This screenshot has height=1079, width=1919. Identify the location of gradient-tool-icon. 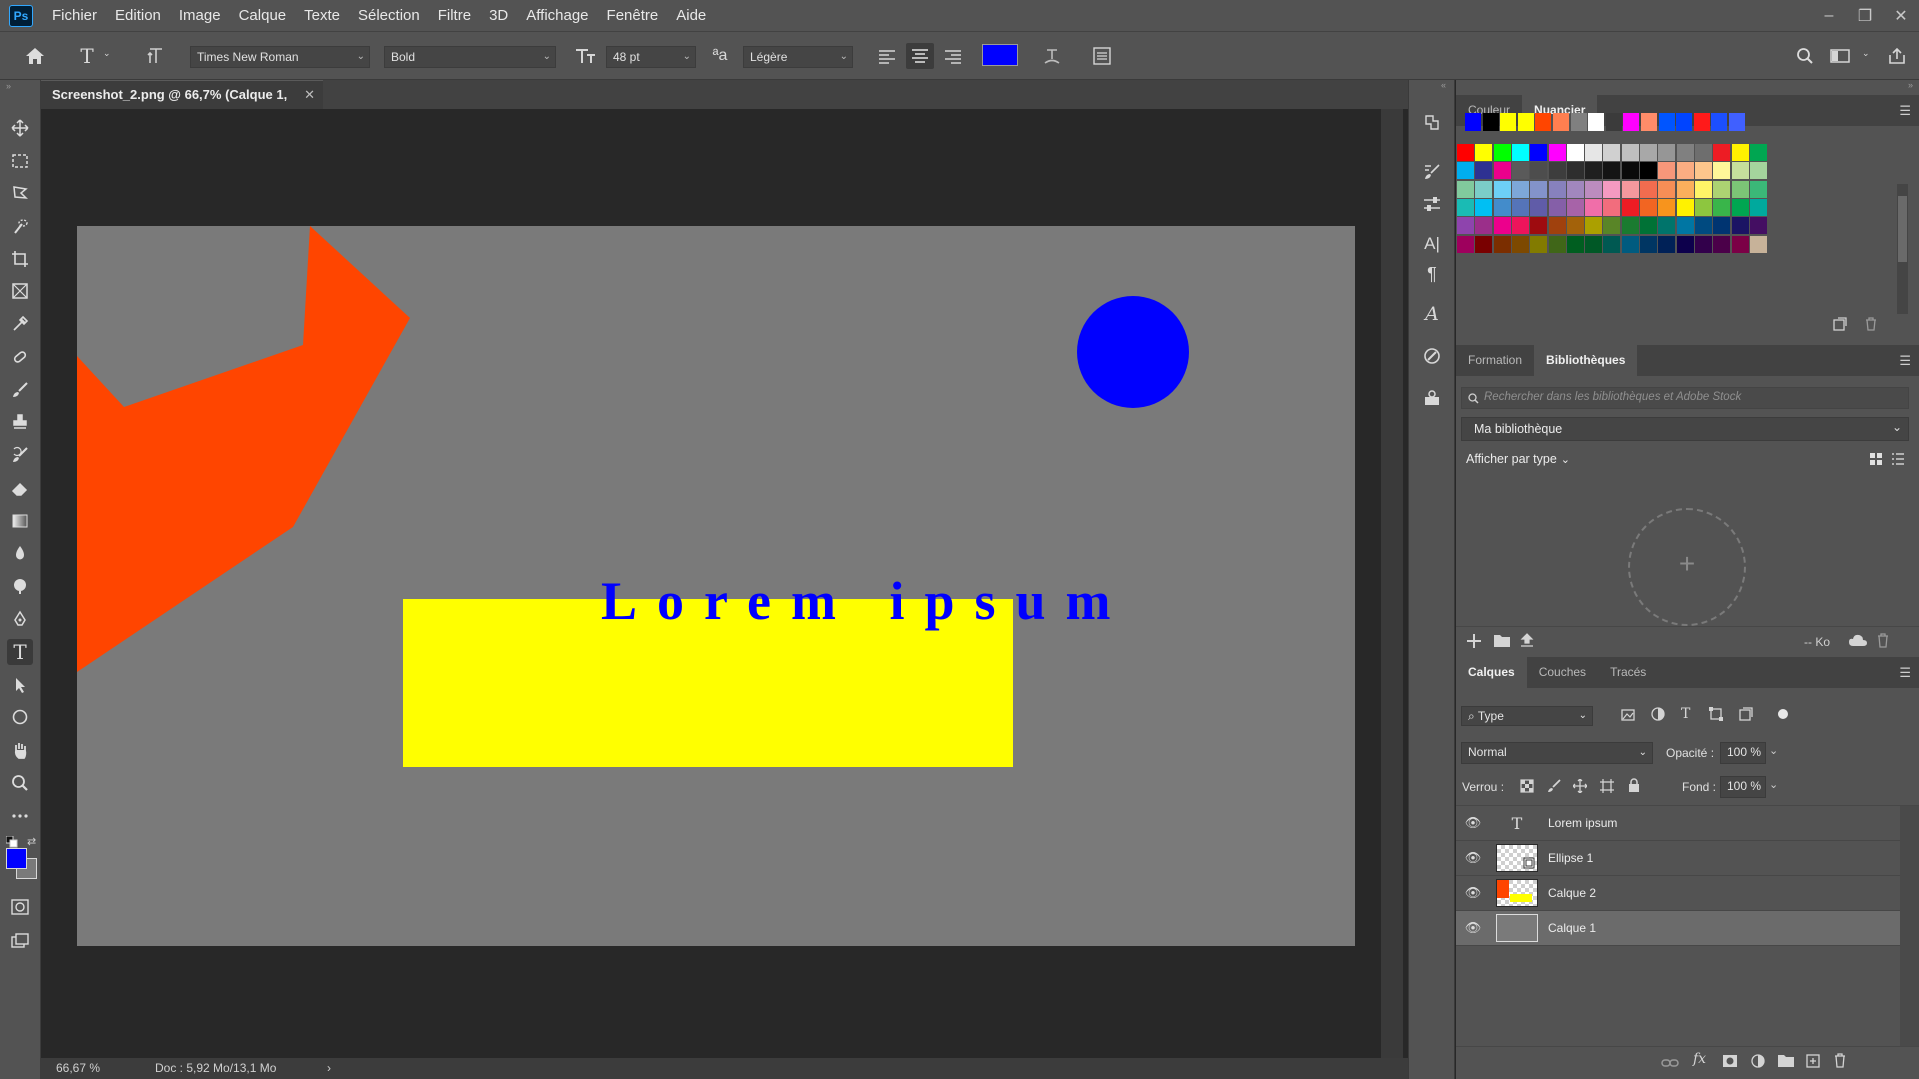
(20, 521).